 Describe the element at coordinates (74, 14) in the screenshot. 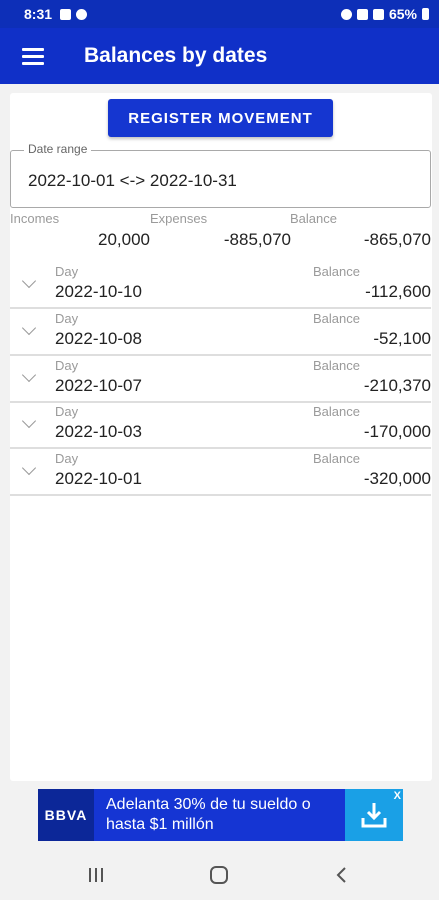

I see `notification-icons` at that location.